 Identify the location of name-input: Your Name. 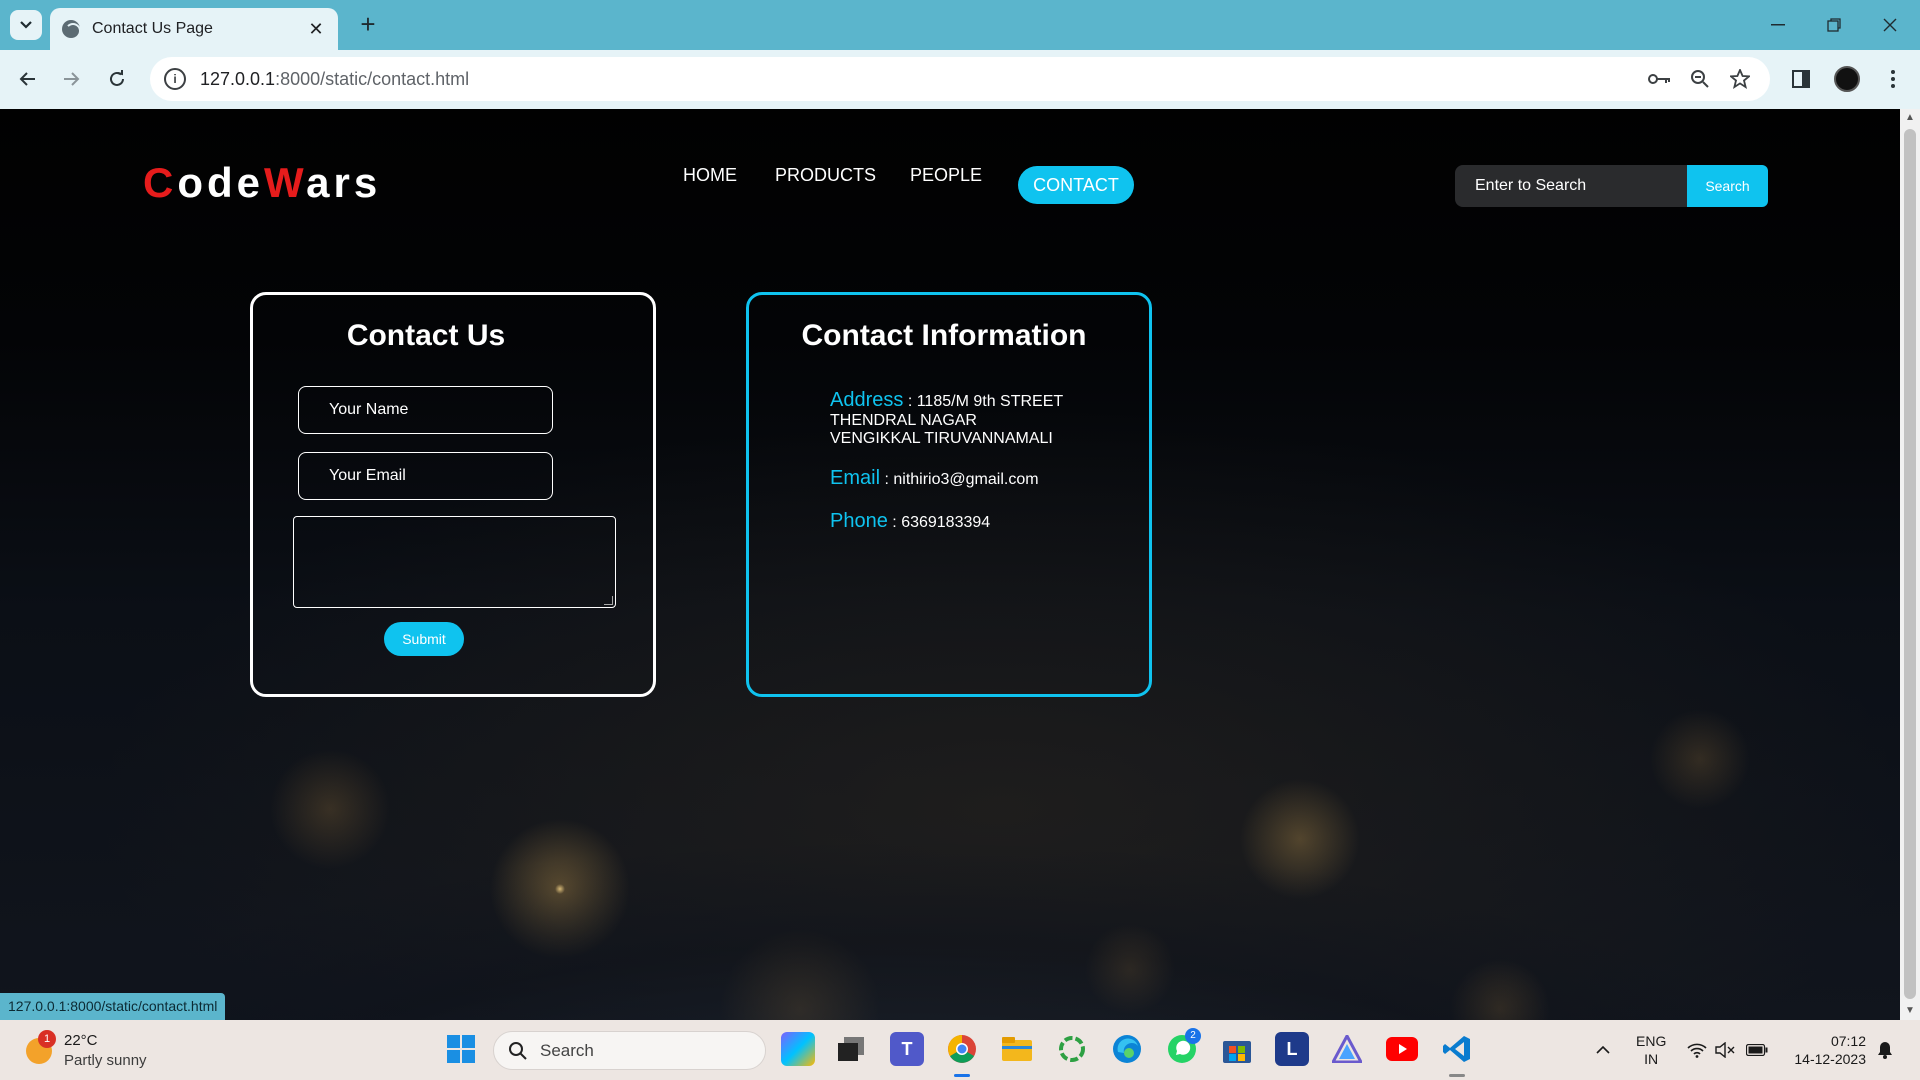
(425, 410).